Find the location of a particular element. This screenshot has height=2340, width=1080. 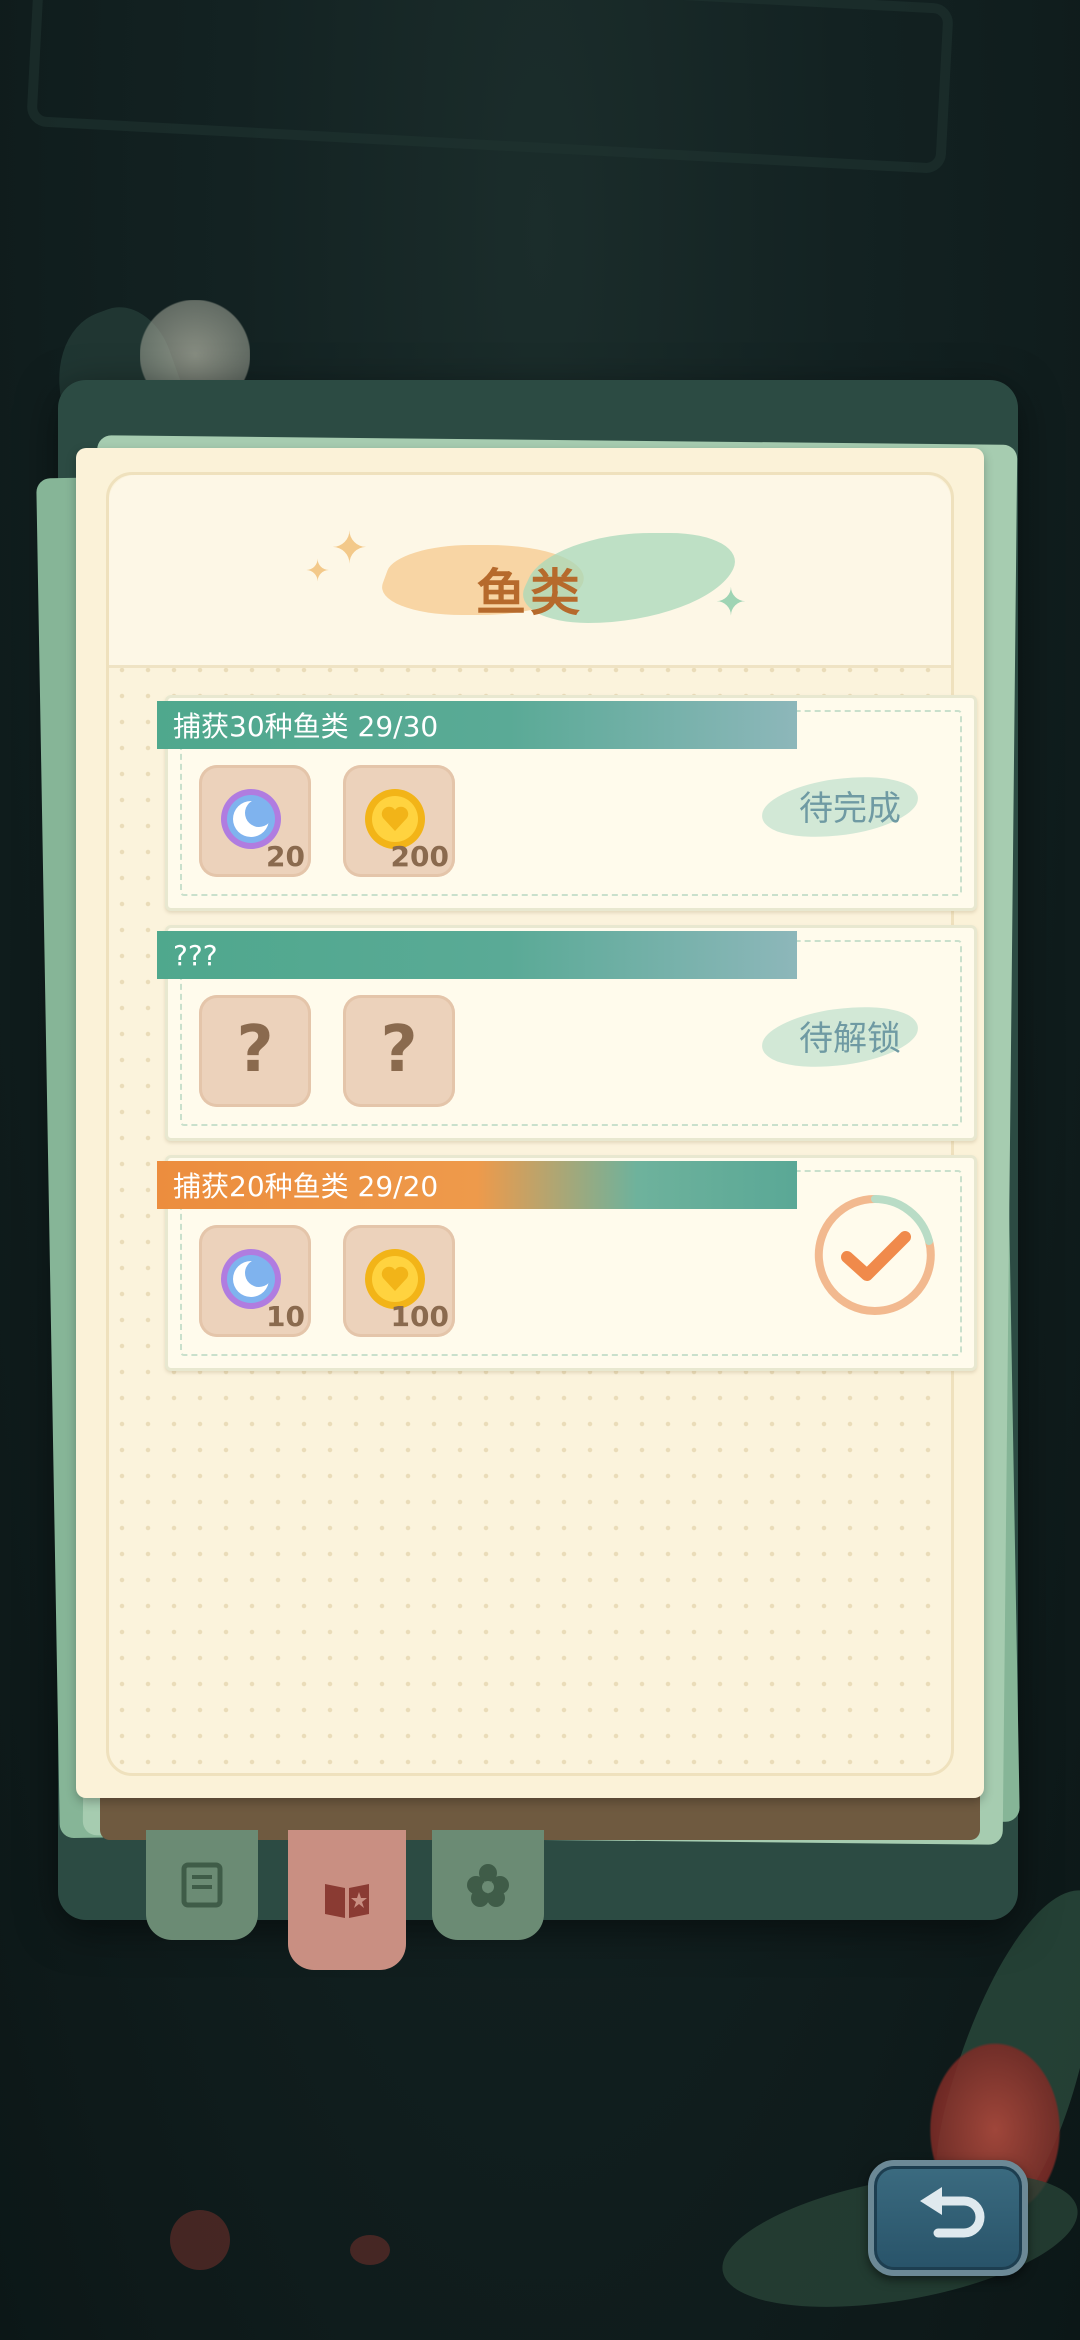

reward-count: 20 is located at coordinates (285, 856).